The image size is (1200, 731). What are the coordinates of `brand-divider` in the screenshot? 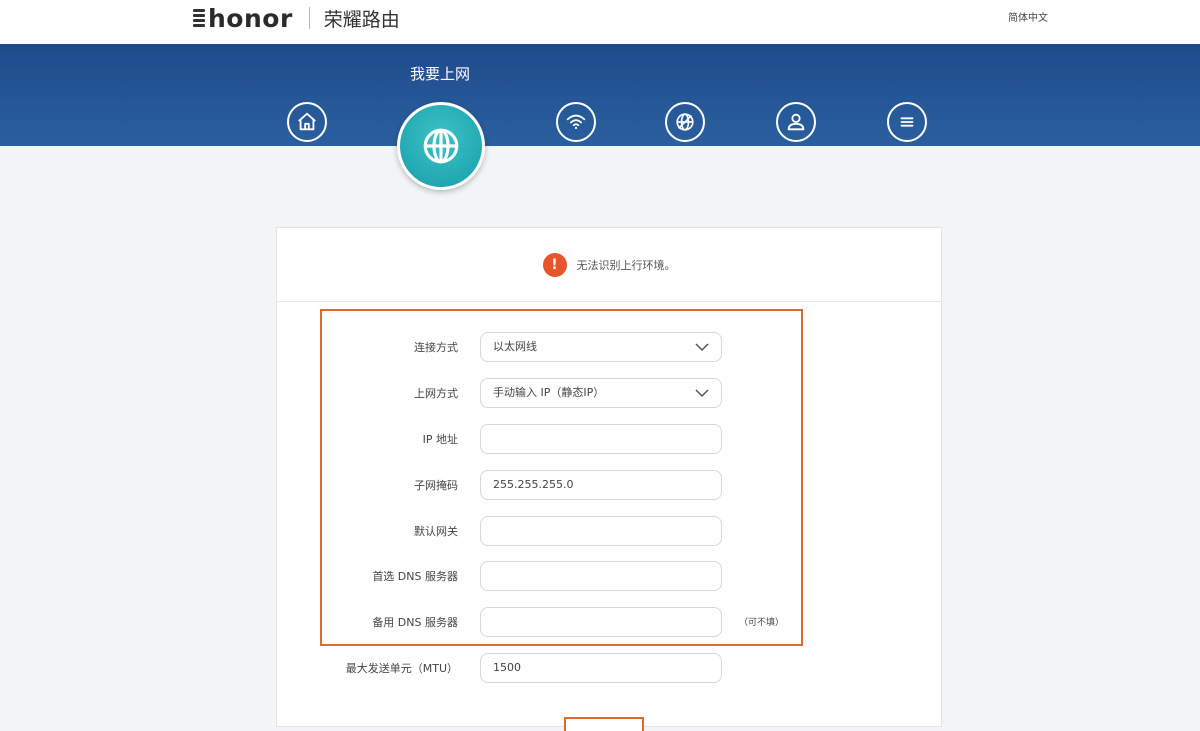 It's located at (309, 18).